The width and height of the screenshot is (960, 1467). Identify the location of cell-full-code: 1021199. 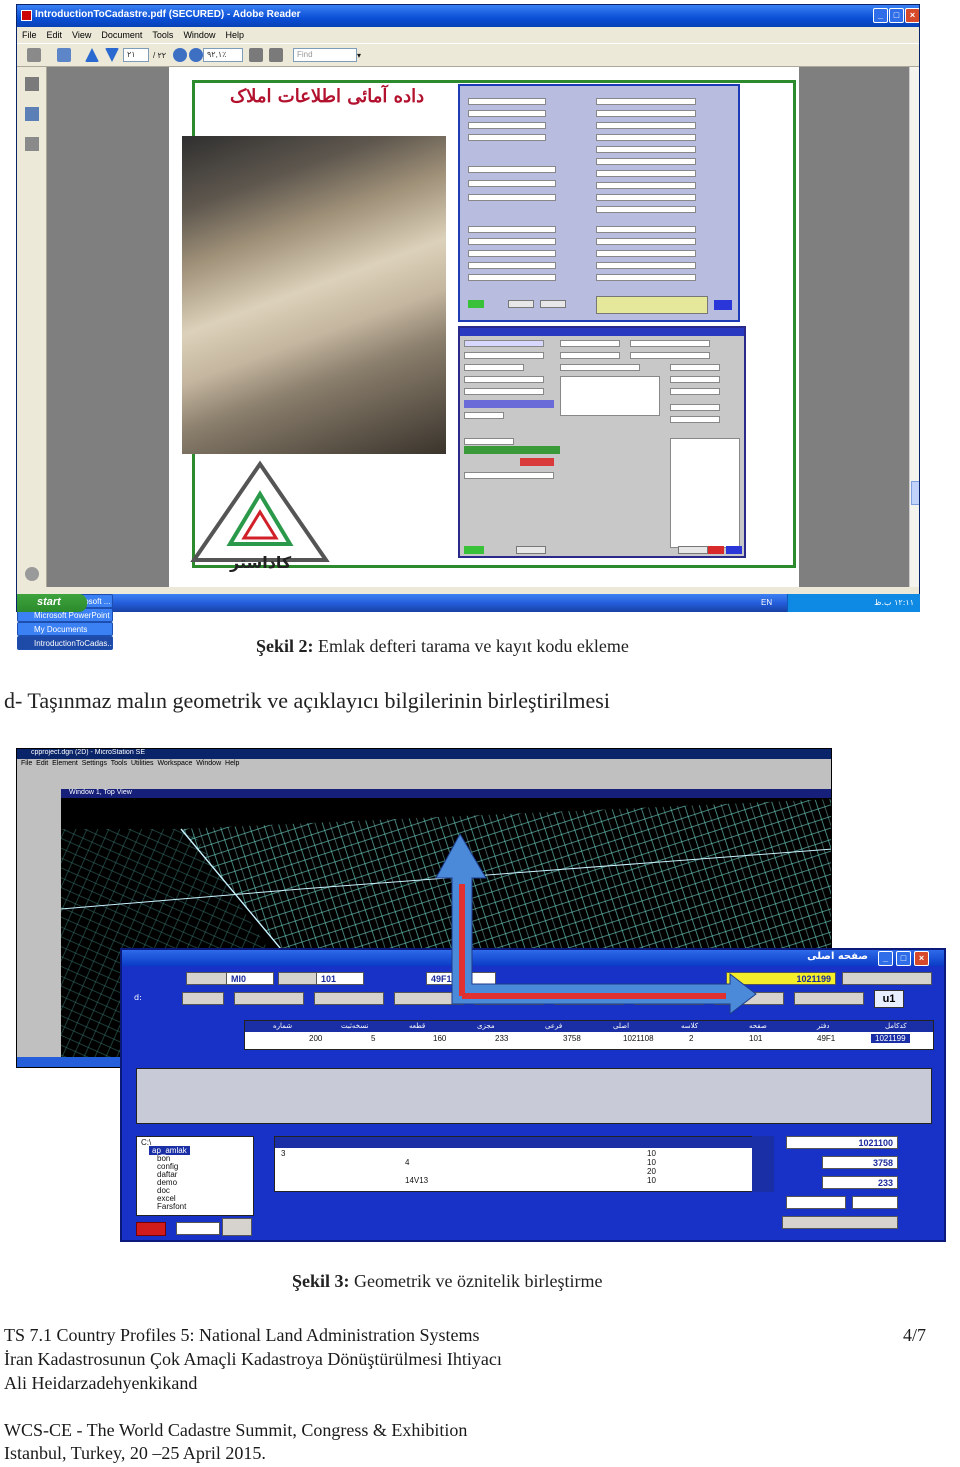
(890, 1038).